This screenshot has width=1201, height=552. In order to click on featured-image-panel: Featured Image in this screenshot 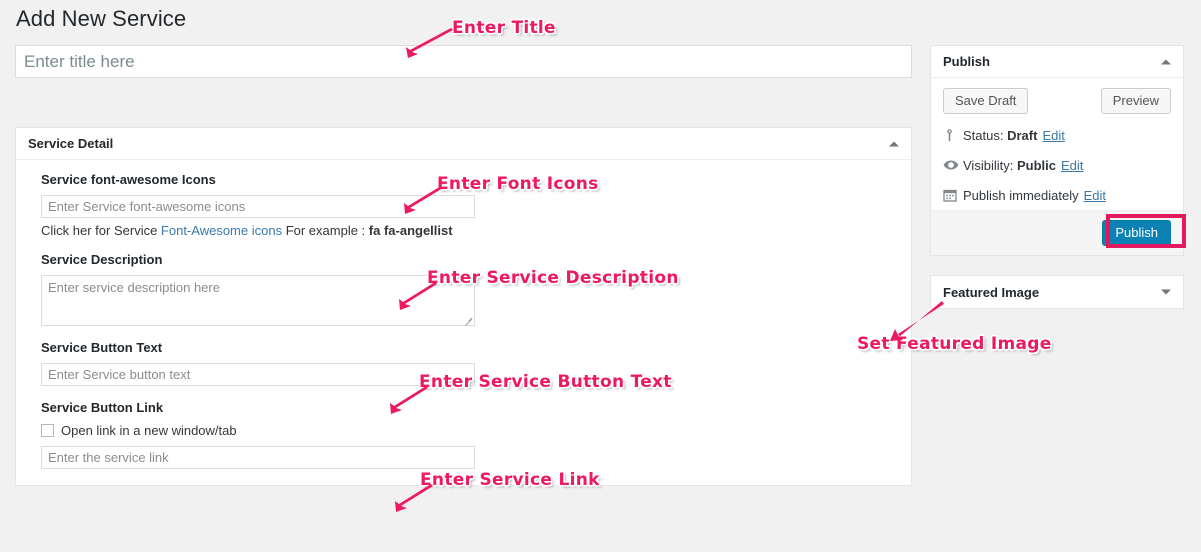, I will do `click(1057, 292)`.